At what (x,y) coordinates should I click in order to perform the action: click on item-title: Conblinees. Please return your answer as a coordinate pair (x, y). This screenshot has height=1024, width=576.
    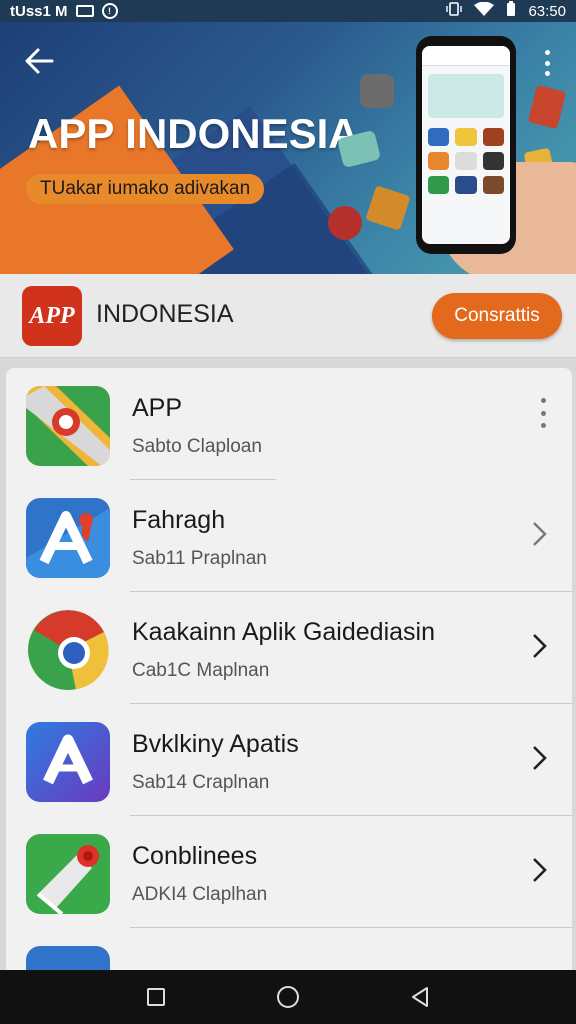
    Looking at the image, I should click on (195, 856).